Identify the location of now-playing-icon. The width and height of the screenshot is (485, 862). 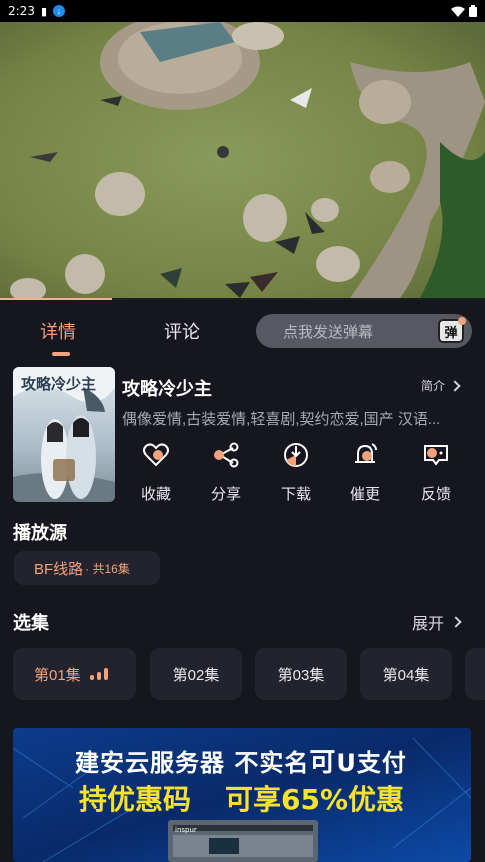
(98, 674).